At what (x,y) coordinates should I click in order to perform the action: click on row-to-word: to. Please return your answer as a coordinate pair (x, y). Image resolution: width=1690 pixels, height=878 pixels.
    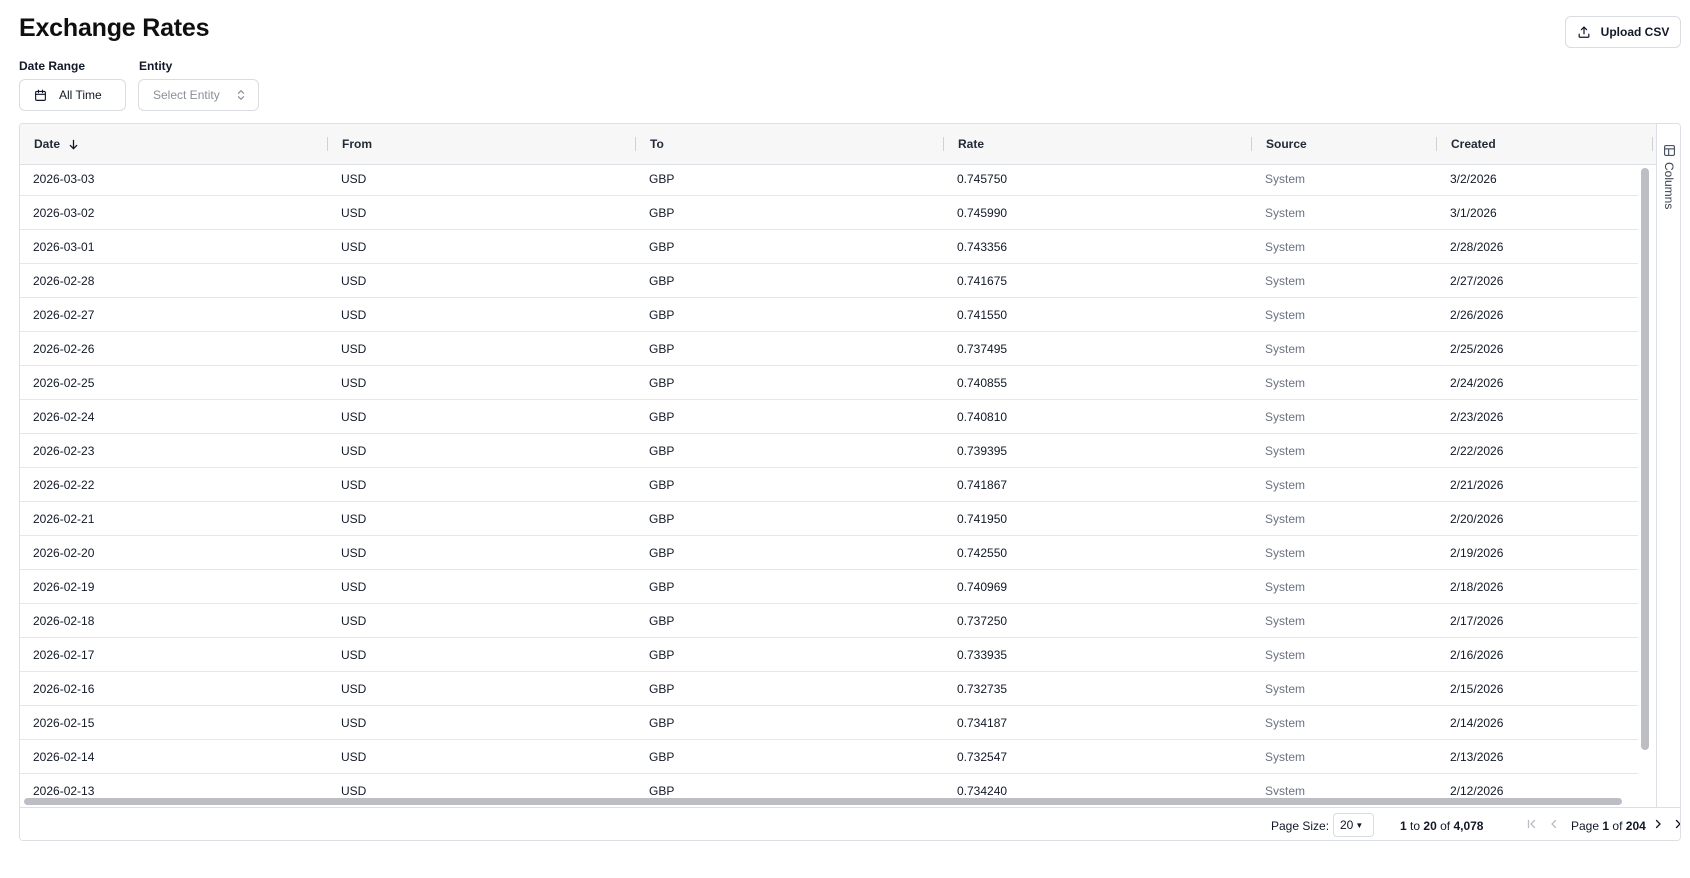
    Looking at the image, I should click on (1415, 826).